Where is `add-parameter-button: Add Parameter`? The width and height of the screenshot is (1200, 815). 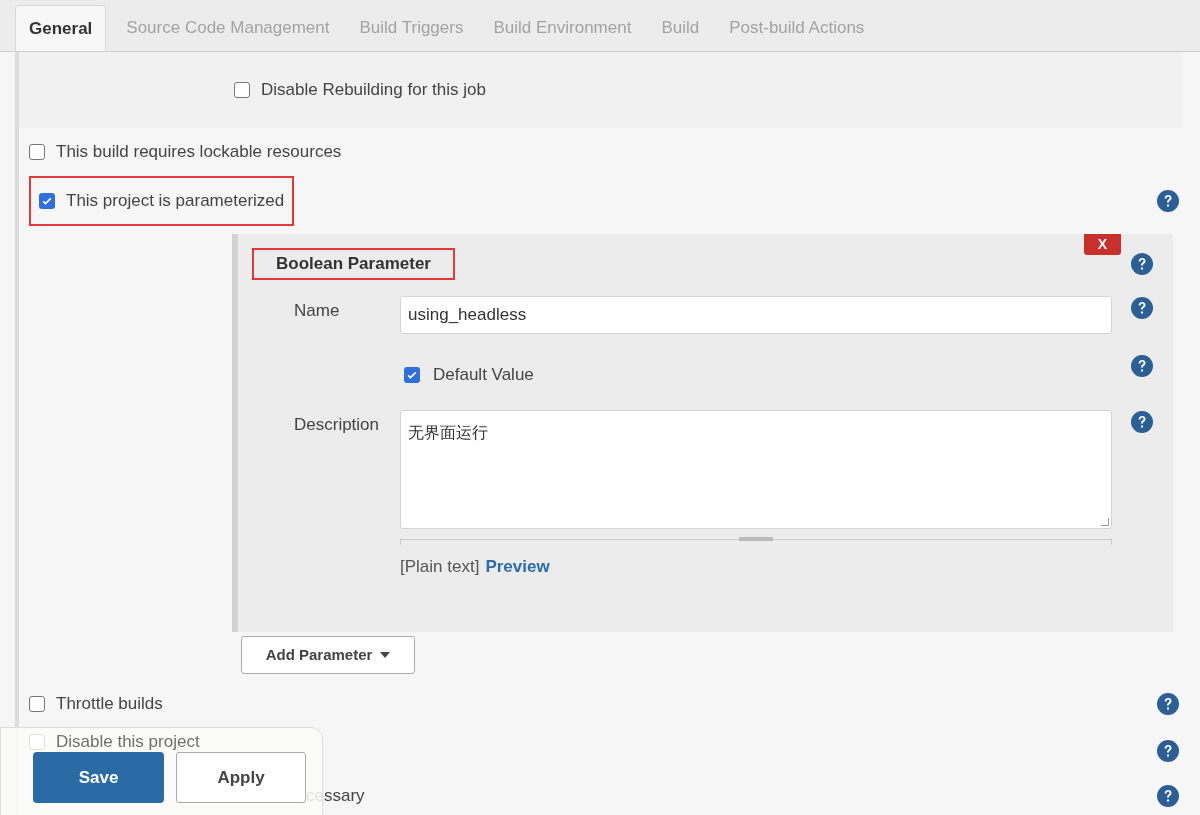 add-parameter-button: Add Parameter is located at coordinates (328, 655).